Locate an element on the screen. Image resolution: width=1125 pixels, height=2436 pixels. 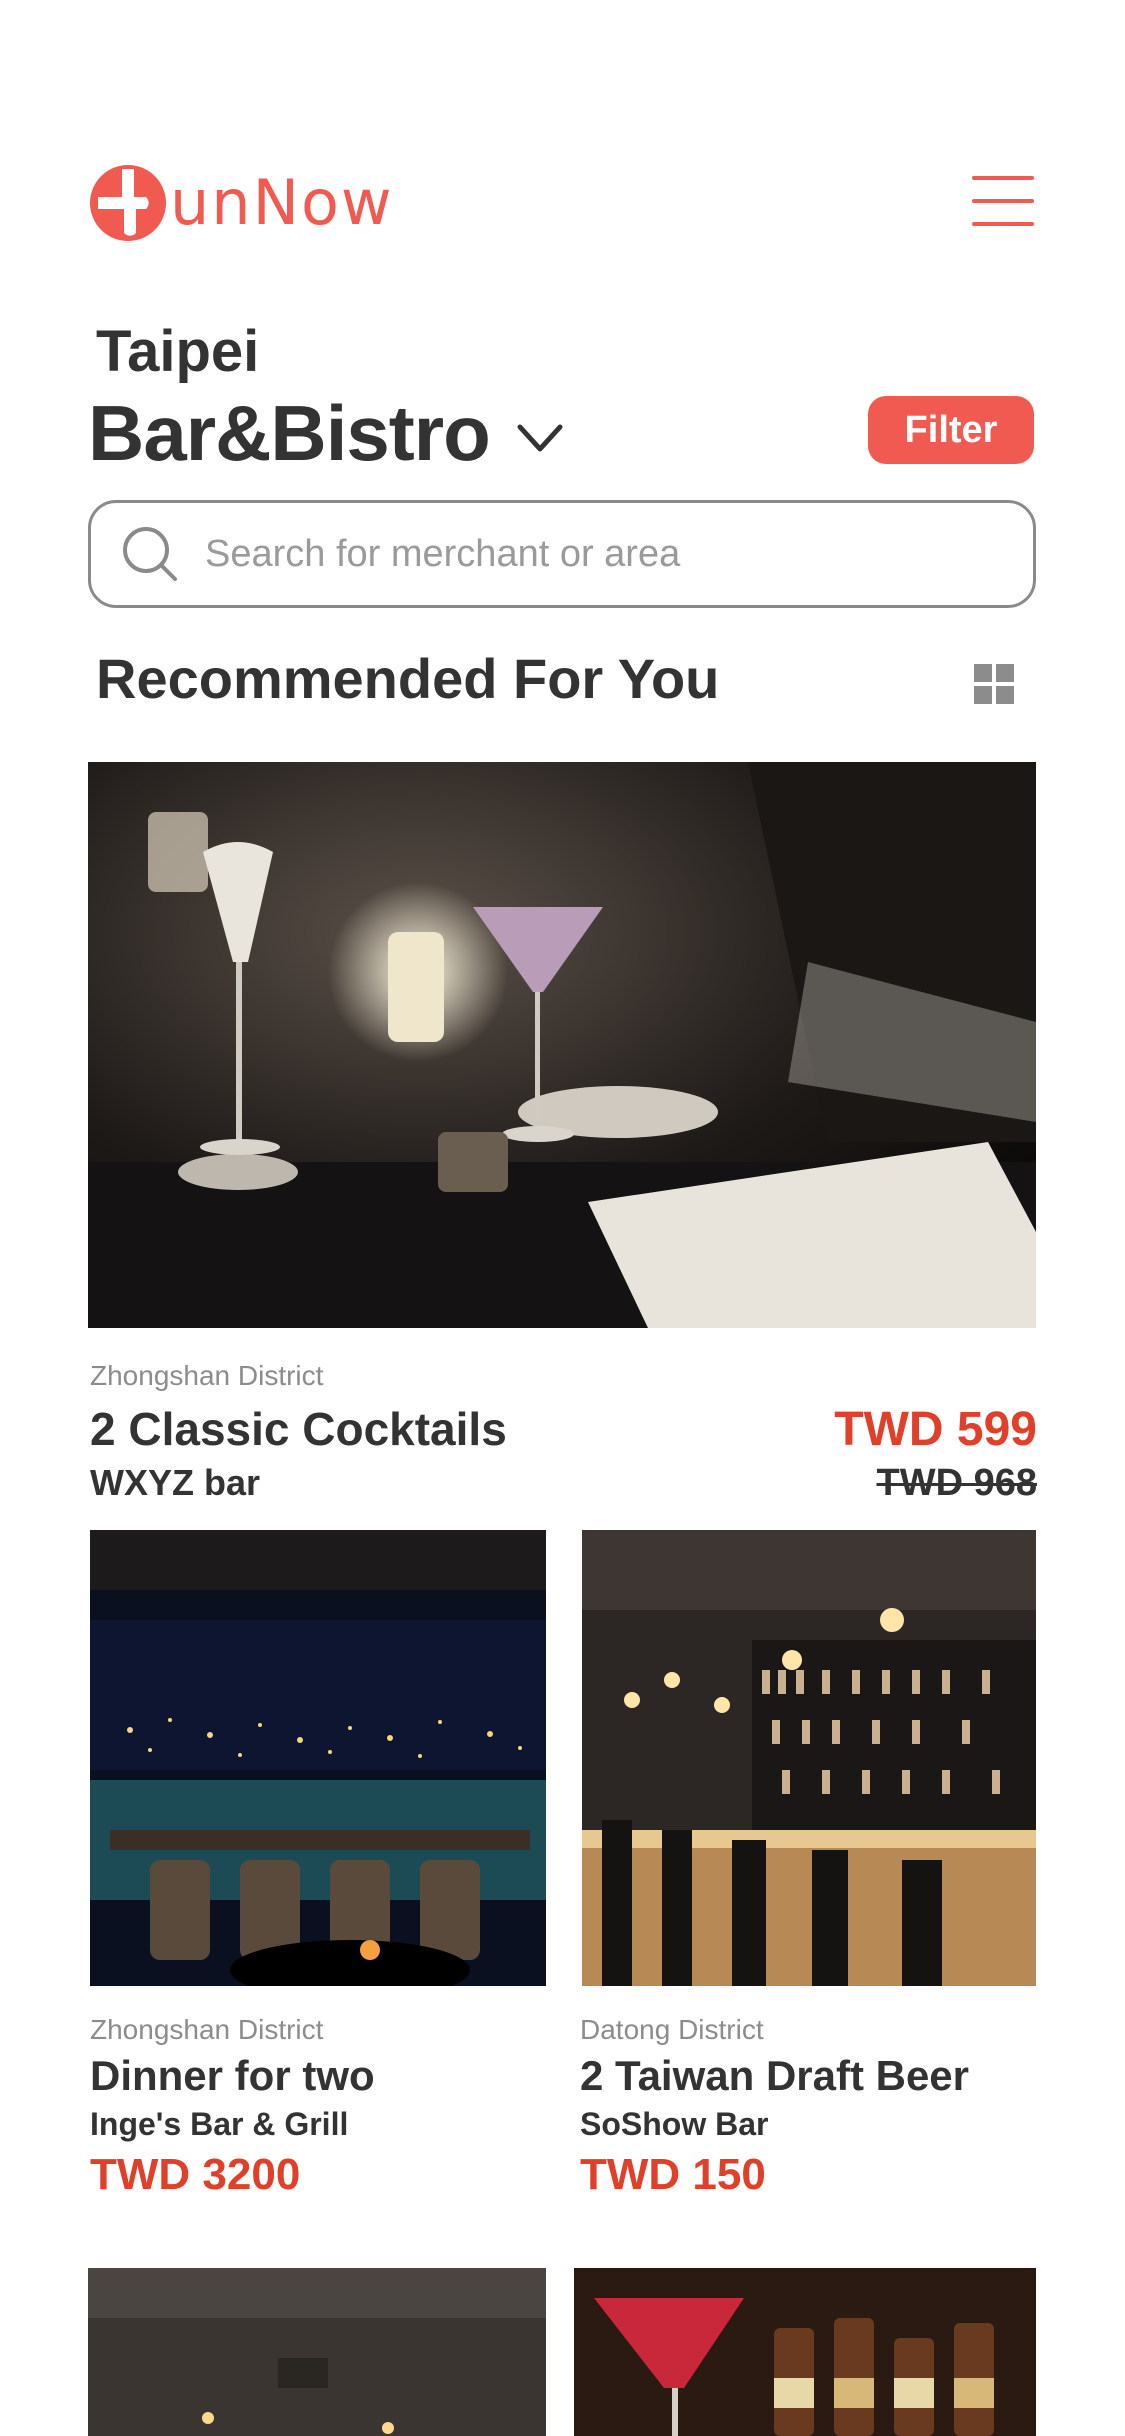
deal-image-dinner is located at coordinates (318, 1758).